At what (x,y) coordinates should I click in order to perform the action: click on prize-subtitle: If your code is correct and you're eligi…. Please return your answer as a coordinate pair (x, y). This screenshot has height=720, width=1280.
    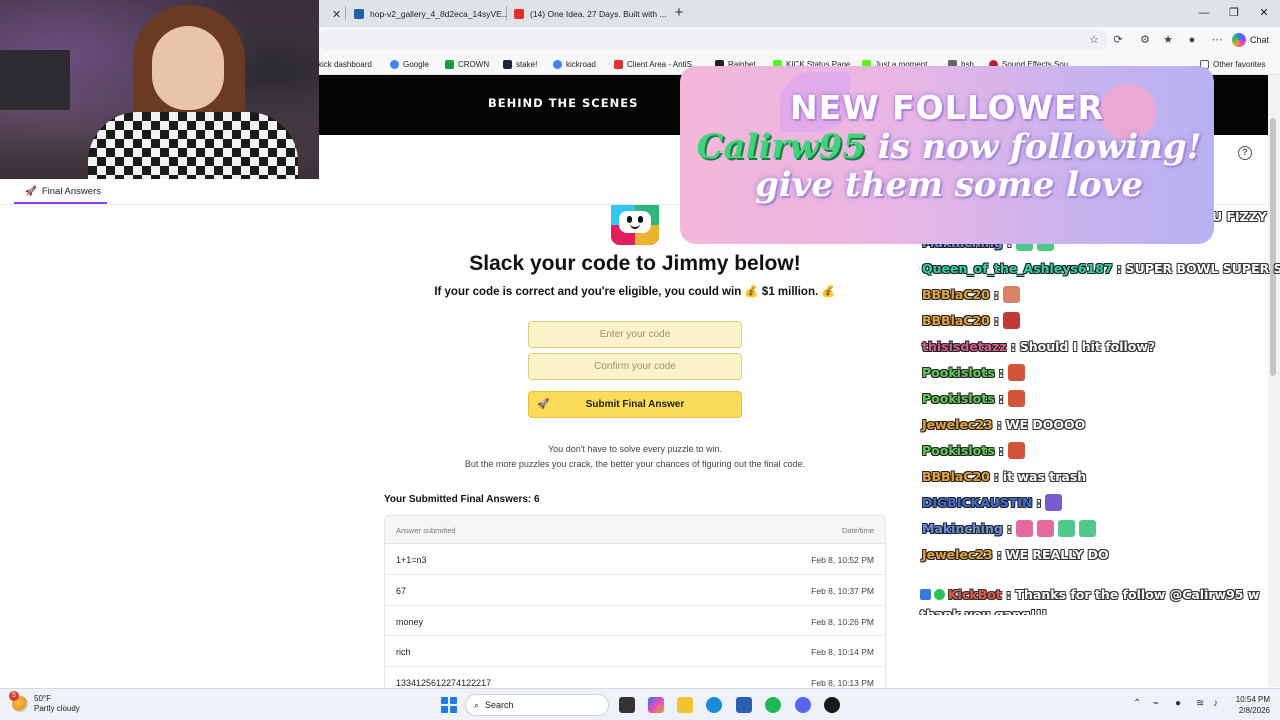
    Looking at the image, I should click on (635, 292).